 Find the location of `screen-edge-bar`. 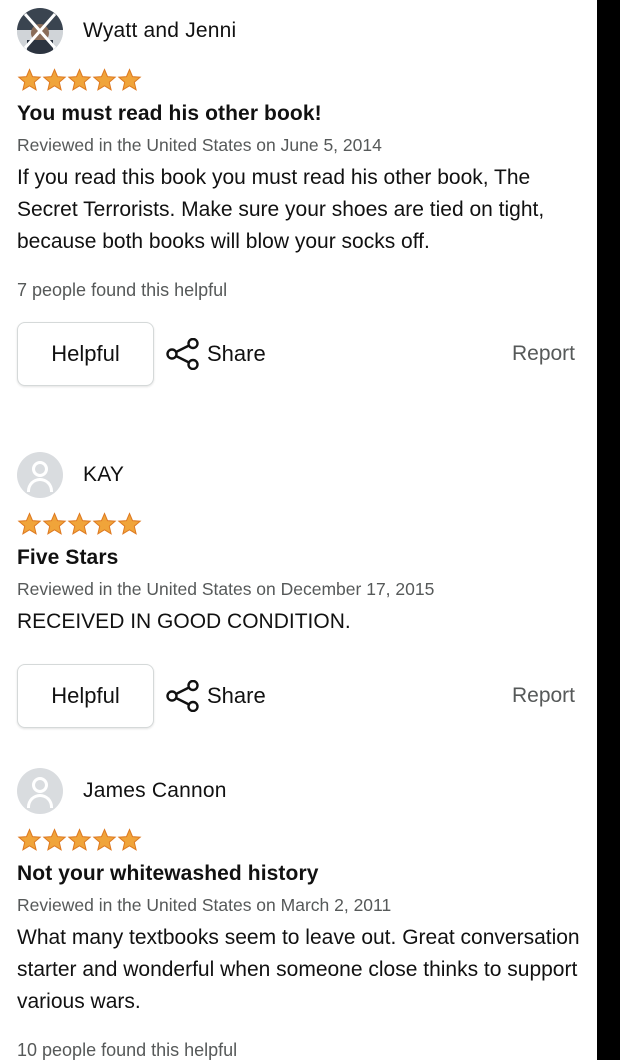

screen-edge-bar is located at coordinates (608, 530).